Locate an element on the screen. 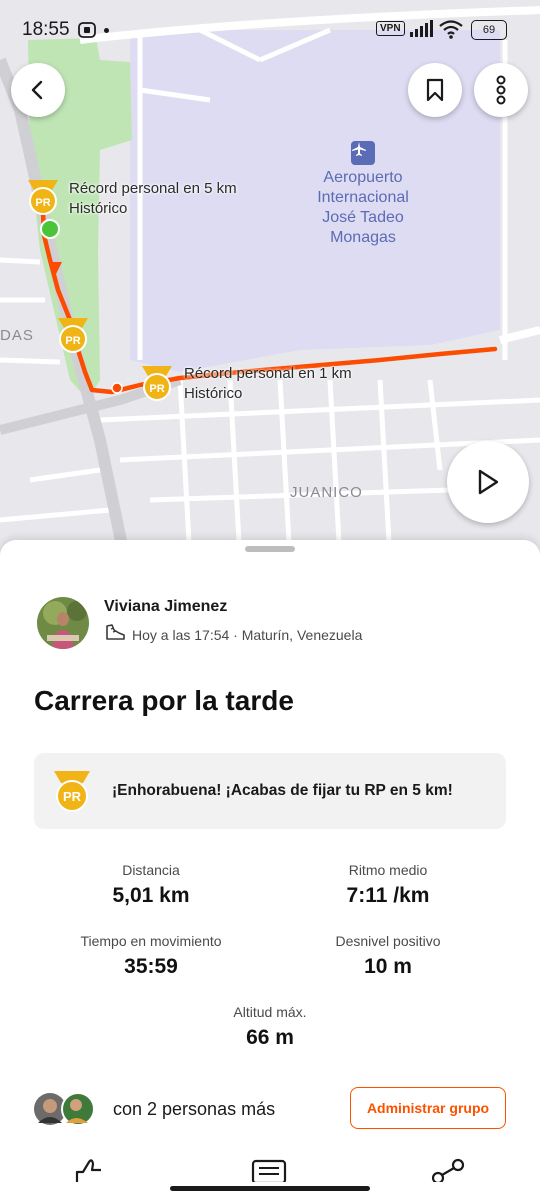  athlete-name: Viviana Jimenez is located at coordinates (165, 607).